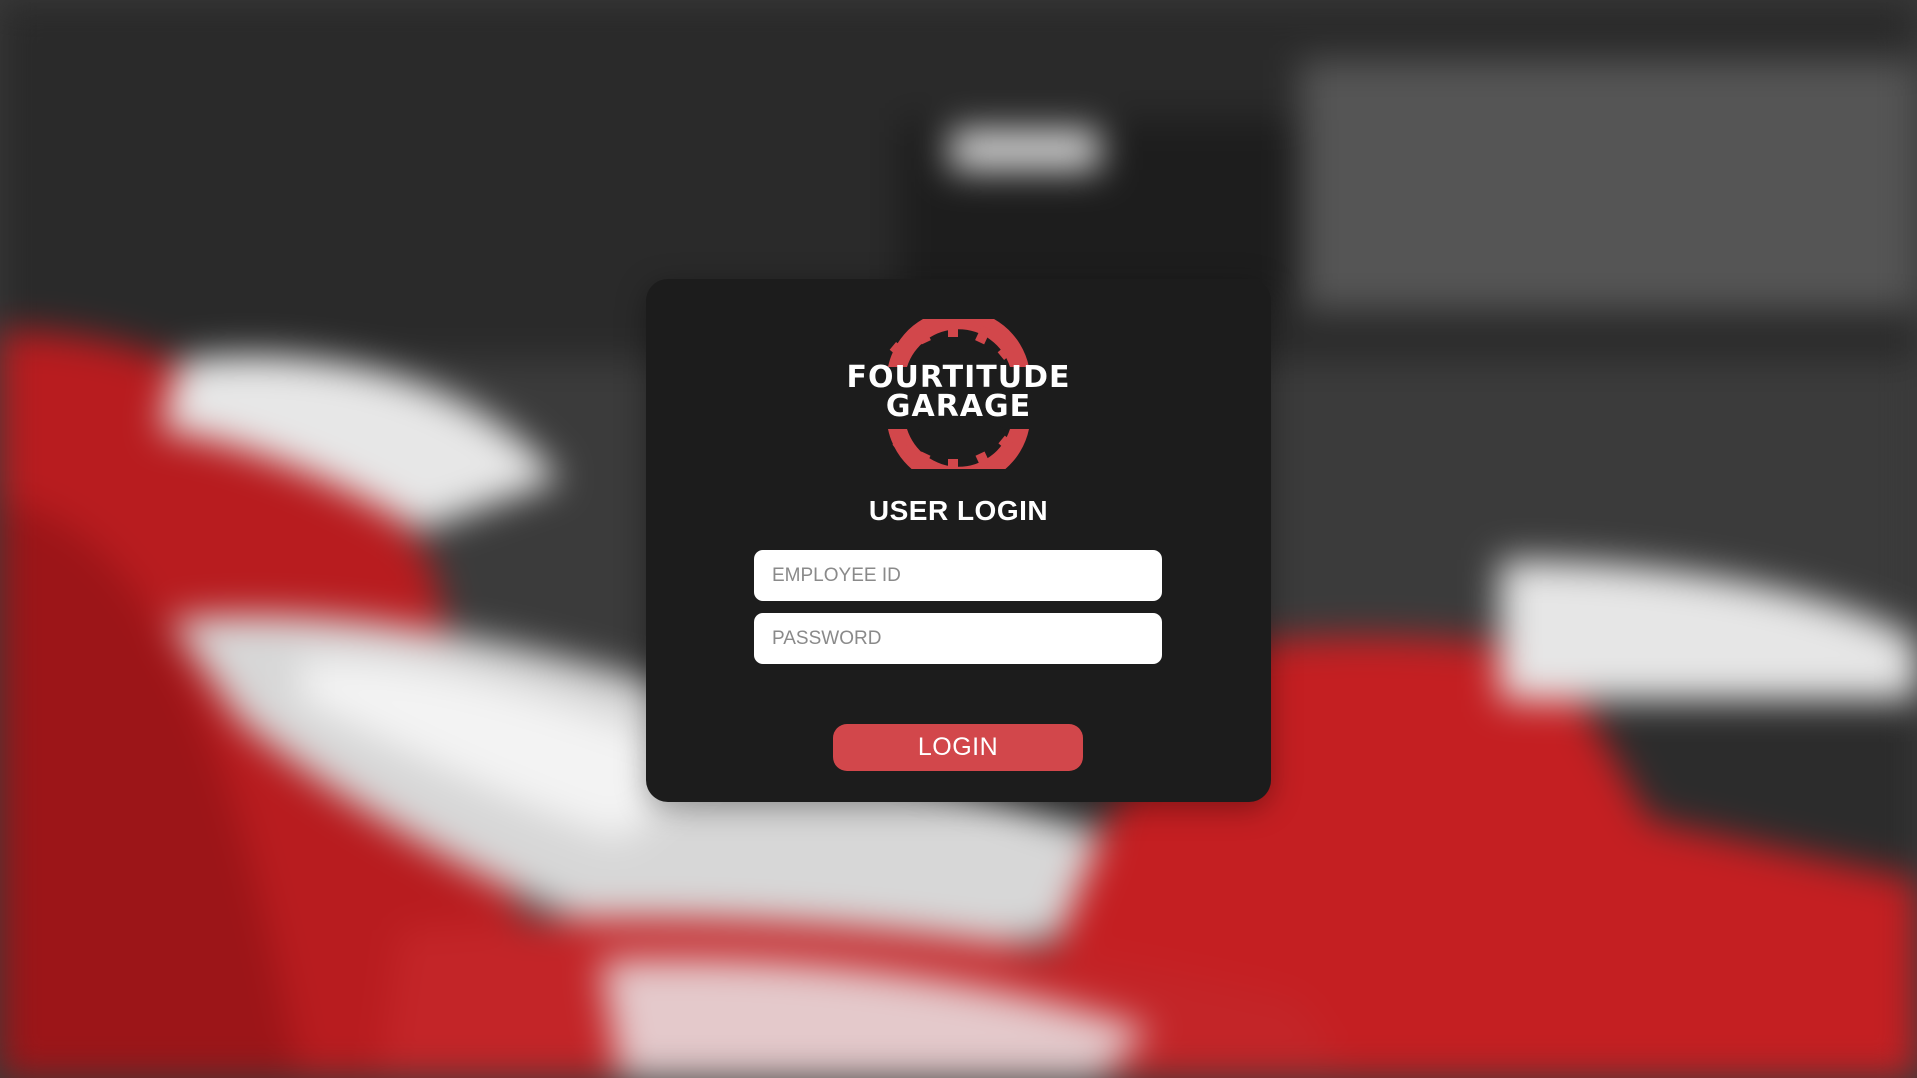  What do you see at coordinates (958, 406) in the screenshot?
I see `brand-name-line2: GARAGE` at bounding box center [958, 406].